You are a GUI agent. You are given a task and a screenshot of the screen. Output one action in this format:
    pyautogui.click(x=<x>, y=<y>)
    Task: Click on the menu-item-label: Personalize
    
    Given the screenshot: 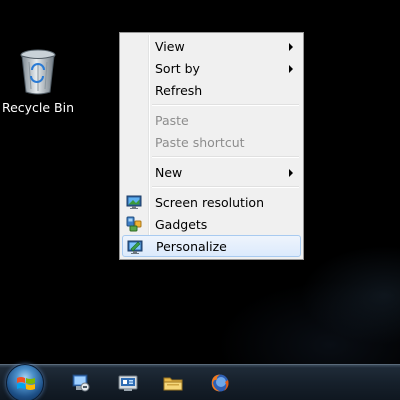 What is the action you would take?
    pyautogui.click(x=191, y=246)
    